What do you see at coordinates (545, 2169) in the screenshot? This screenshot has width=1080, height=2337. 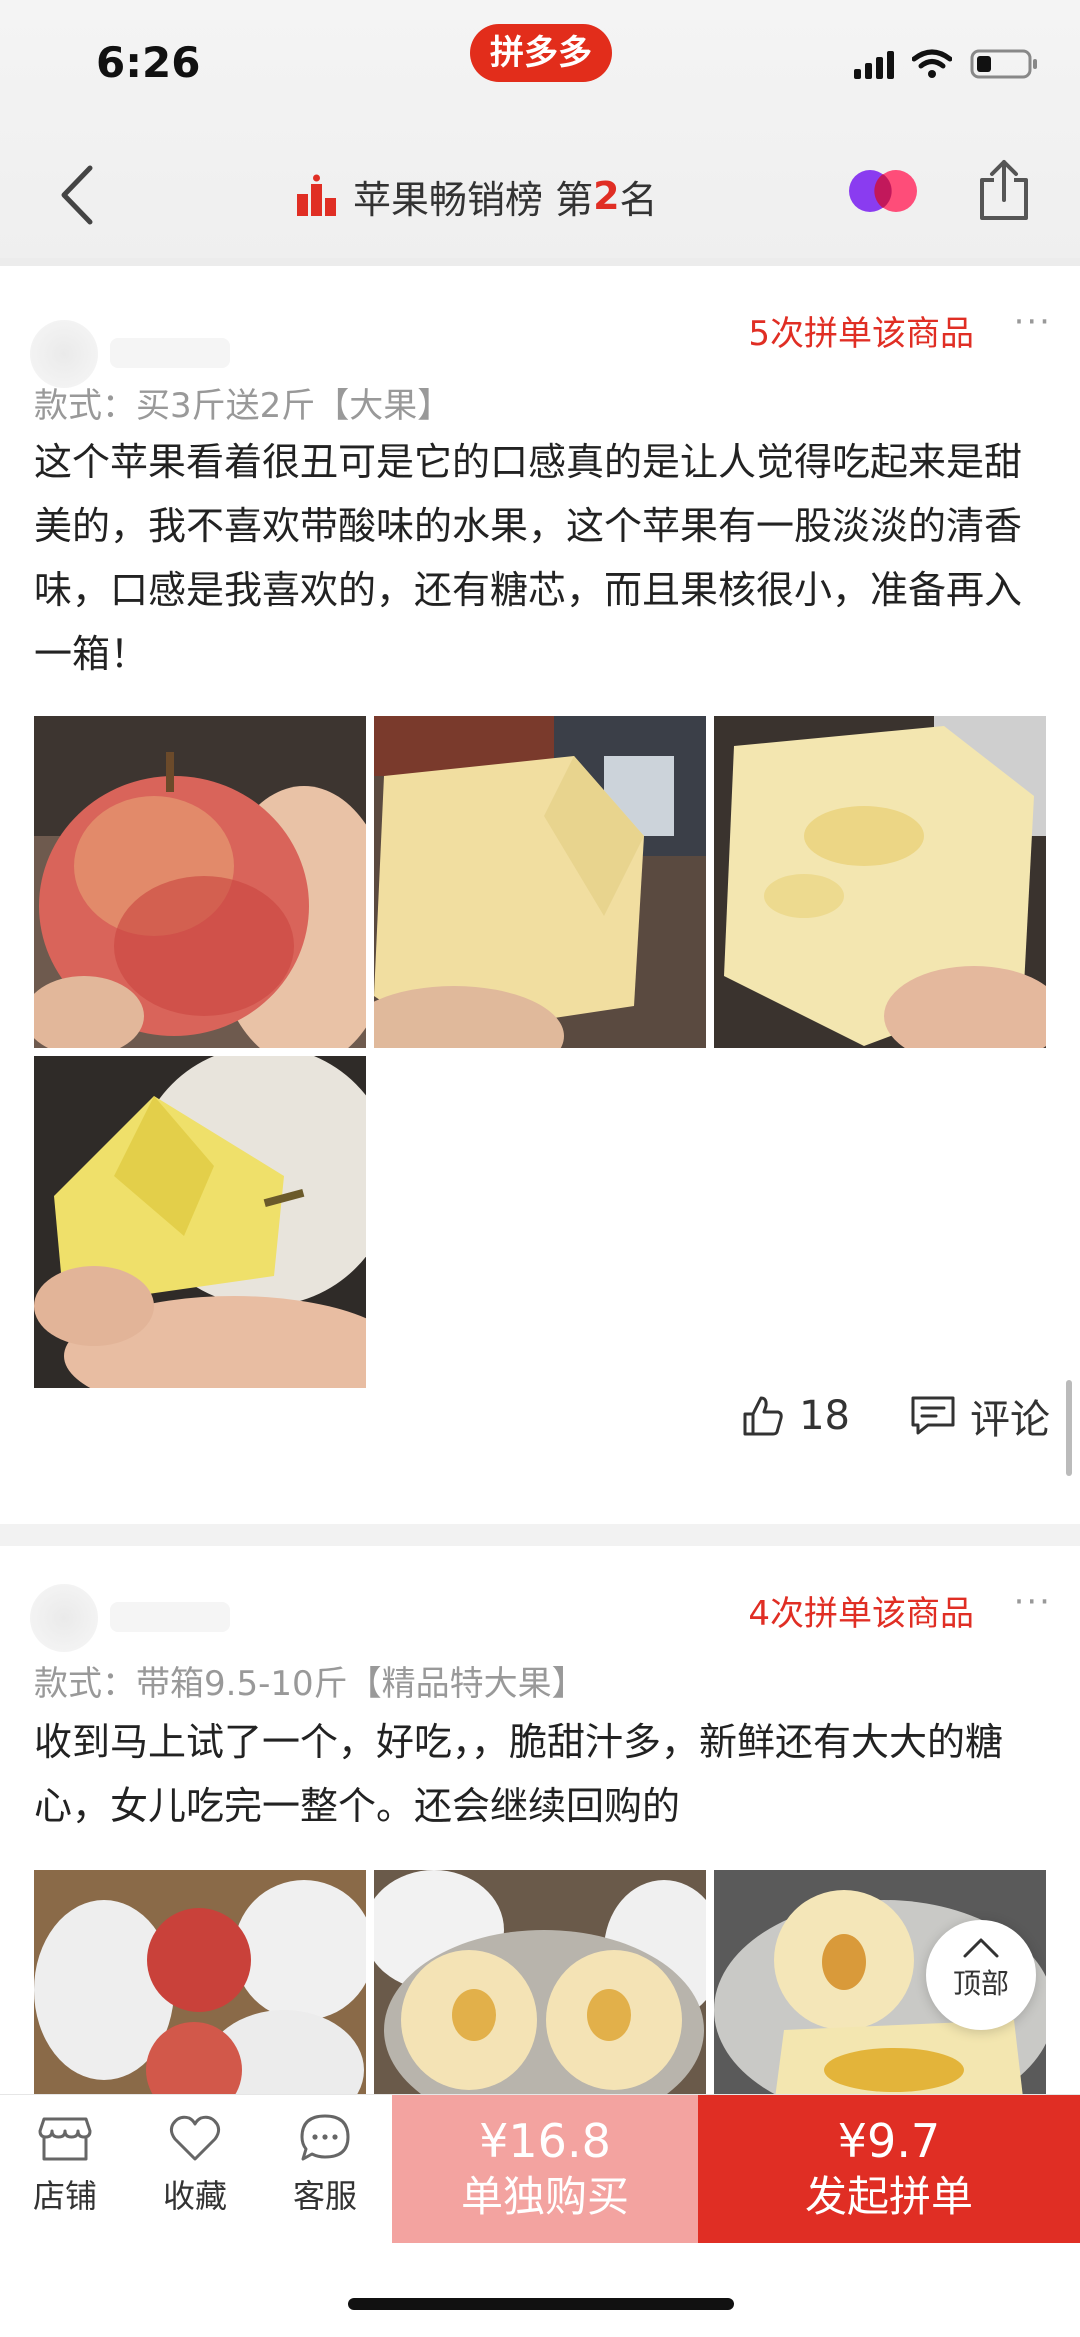 I see `buy-alone-button: ¥16.8 单独购买` at bounding box center [545, 2169].